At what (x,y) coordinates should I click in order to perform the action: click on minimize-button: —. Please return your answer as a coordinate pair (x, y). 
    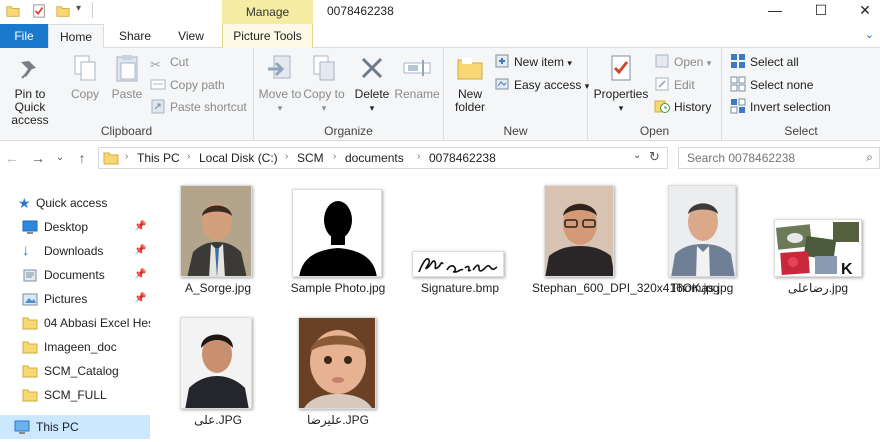
    Looking at the image, I should click on (775, 11).